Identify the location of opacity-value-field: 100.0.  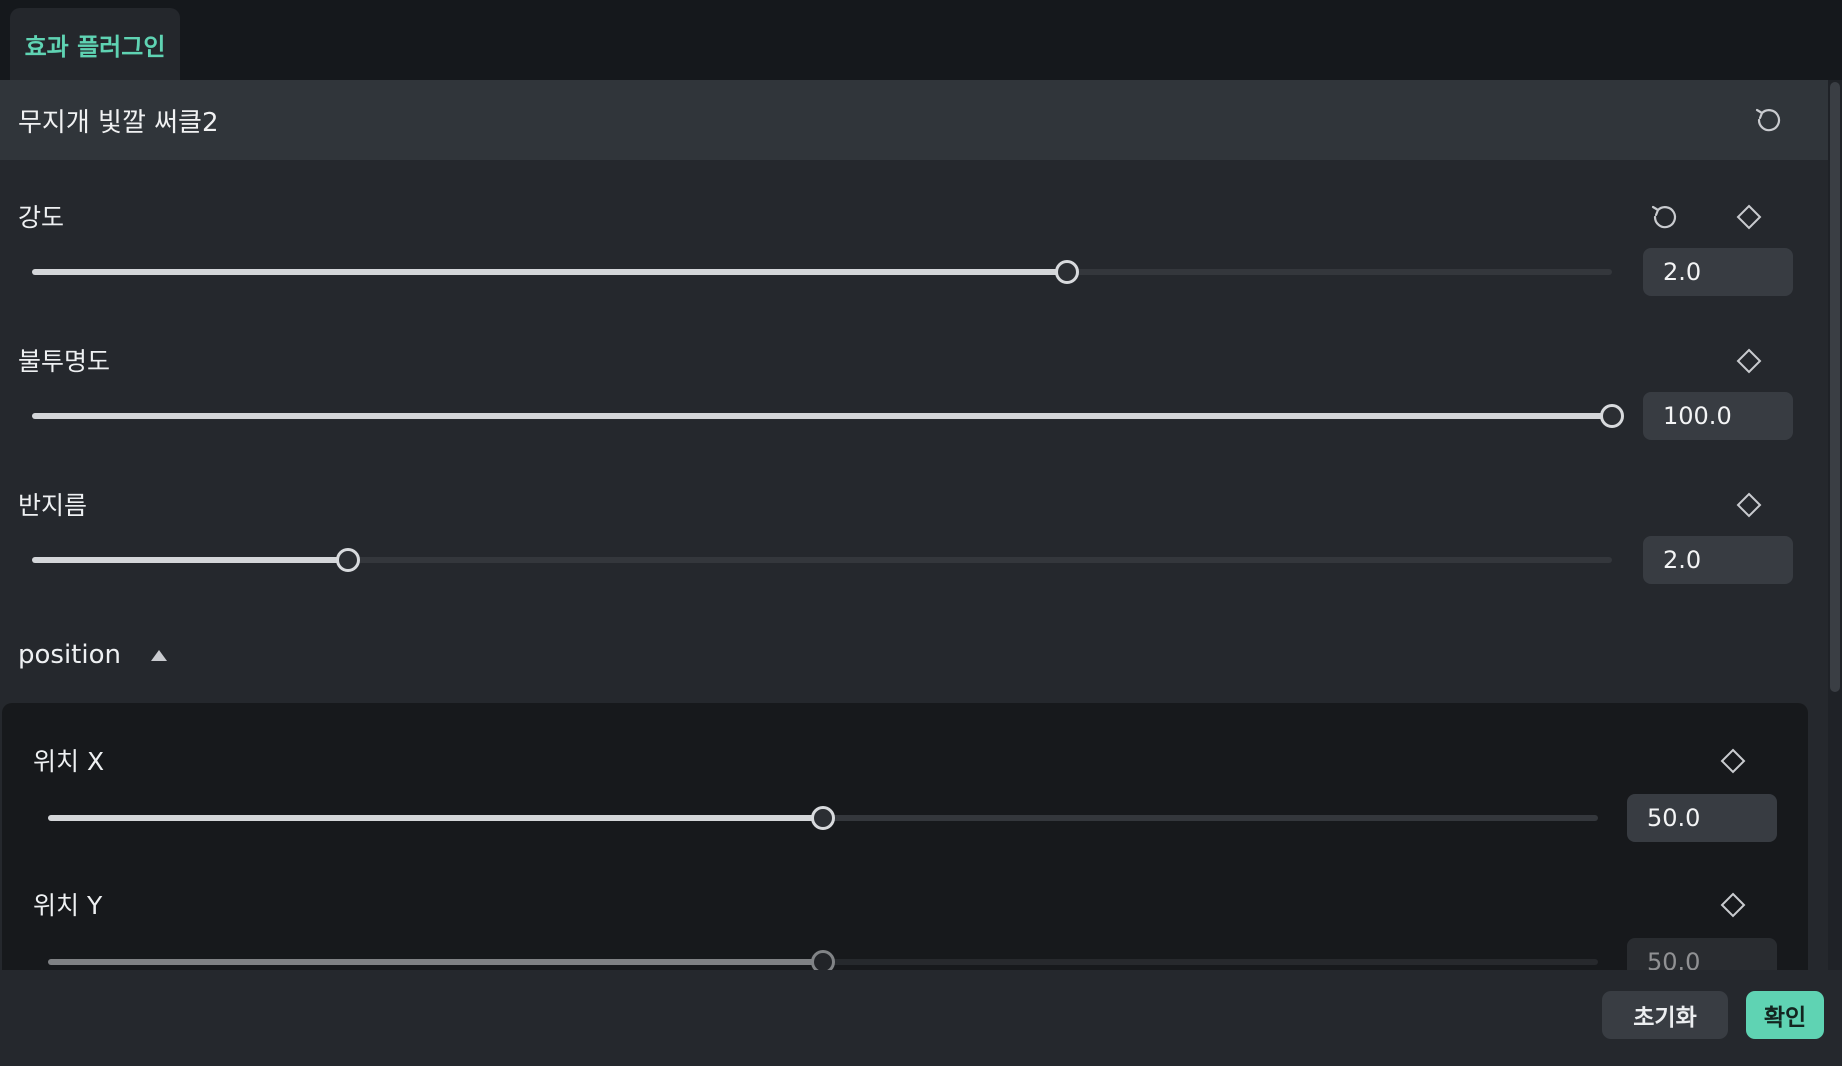
(1718, 416).